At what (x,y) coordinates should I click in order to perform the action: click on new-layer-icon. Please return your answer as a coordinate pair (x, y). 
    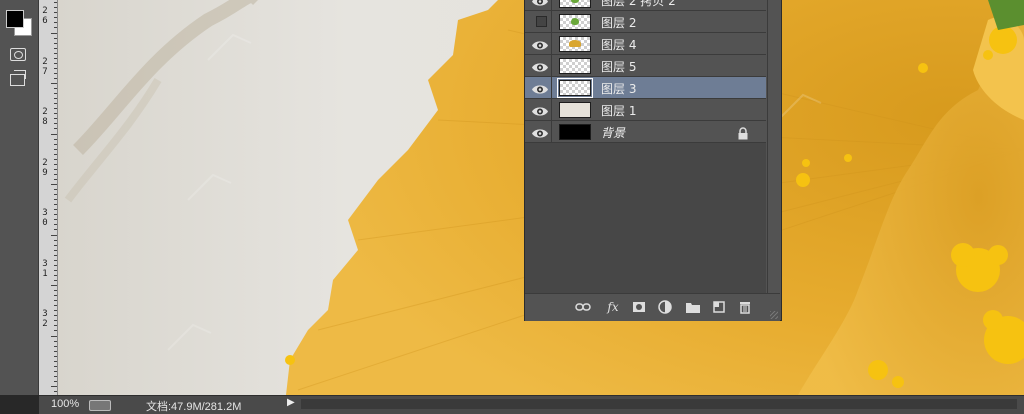
    Looking at the image, I should click on (719, 307).